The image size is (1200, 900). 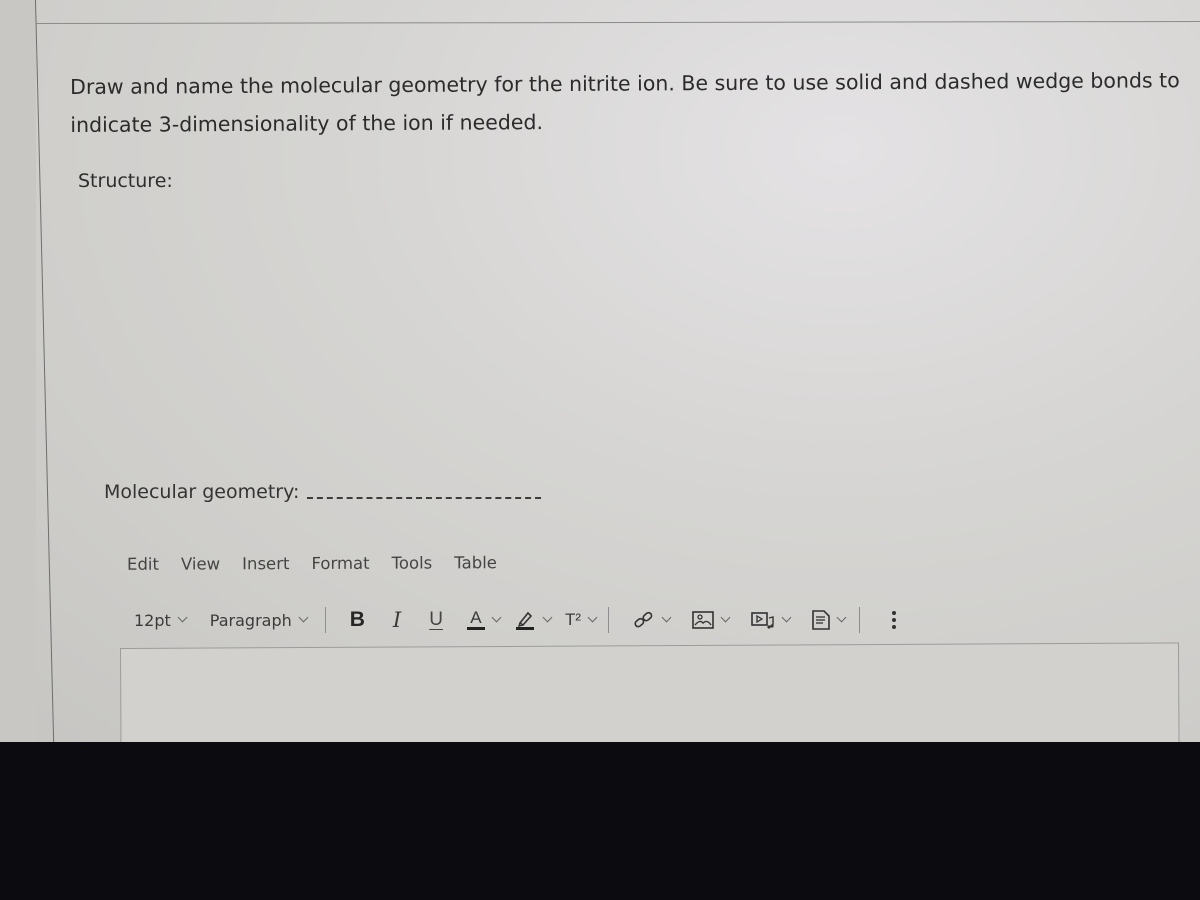 I want to click on document-icon, so click(x=821, y=620).